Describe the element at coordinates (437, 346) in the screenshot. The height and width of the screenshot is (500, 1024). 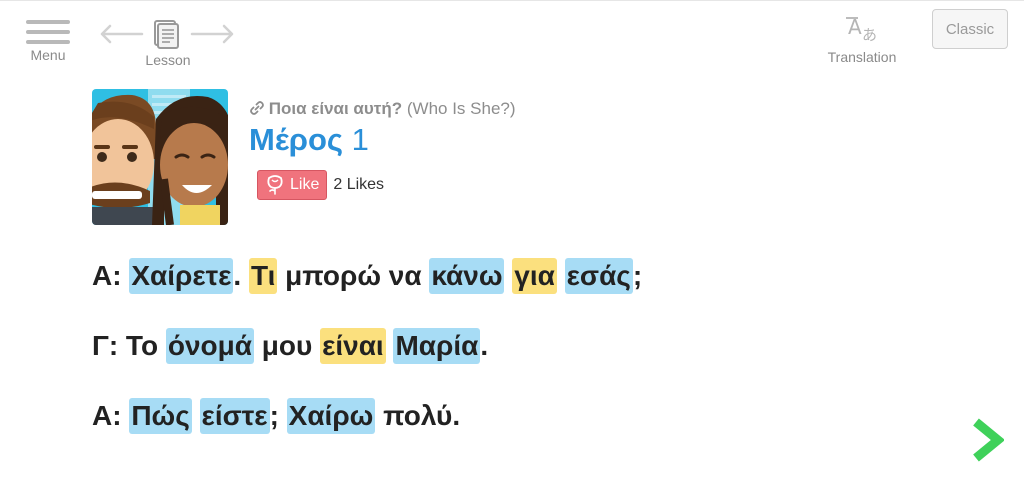
I see `vocab-word: Μαρία` at that location.